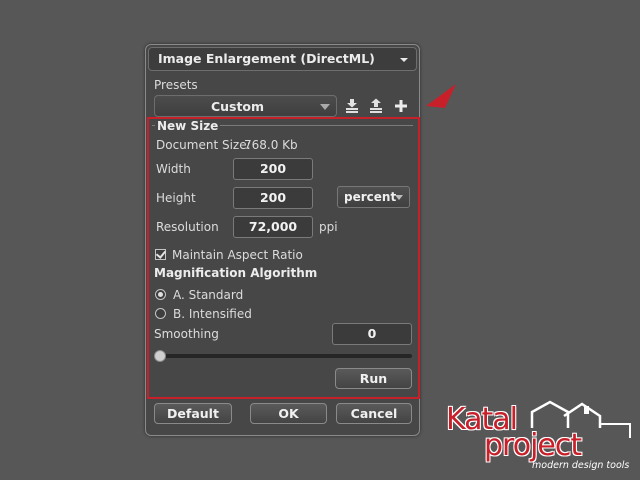 This screenshot has height=480, width=640. Describe the element at coordinates (285, 356) in the screenshot. I see `smoothing-slider-track` at that location.